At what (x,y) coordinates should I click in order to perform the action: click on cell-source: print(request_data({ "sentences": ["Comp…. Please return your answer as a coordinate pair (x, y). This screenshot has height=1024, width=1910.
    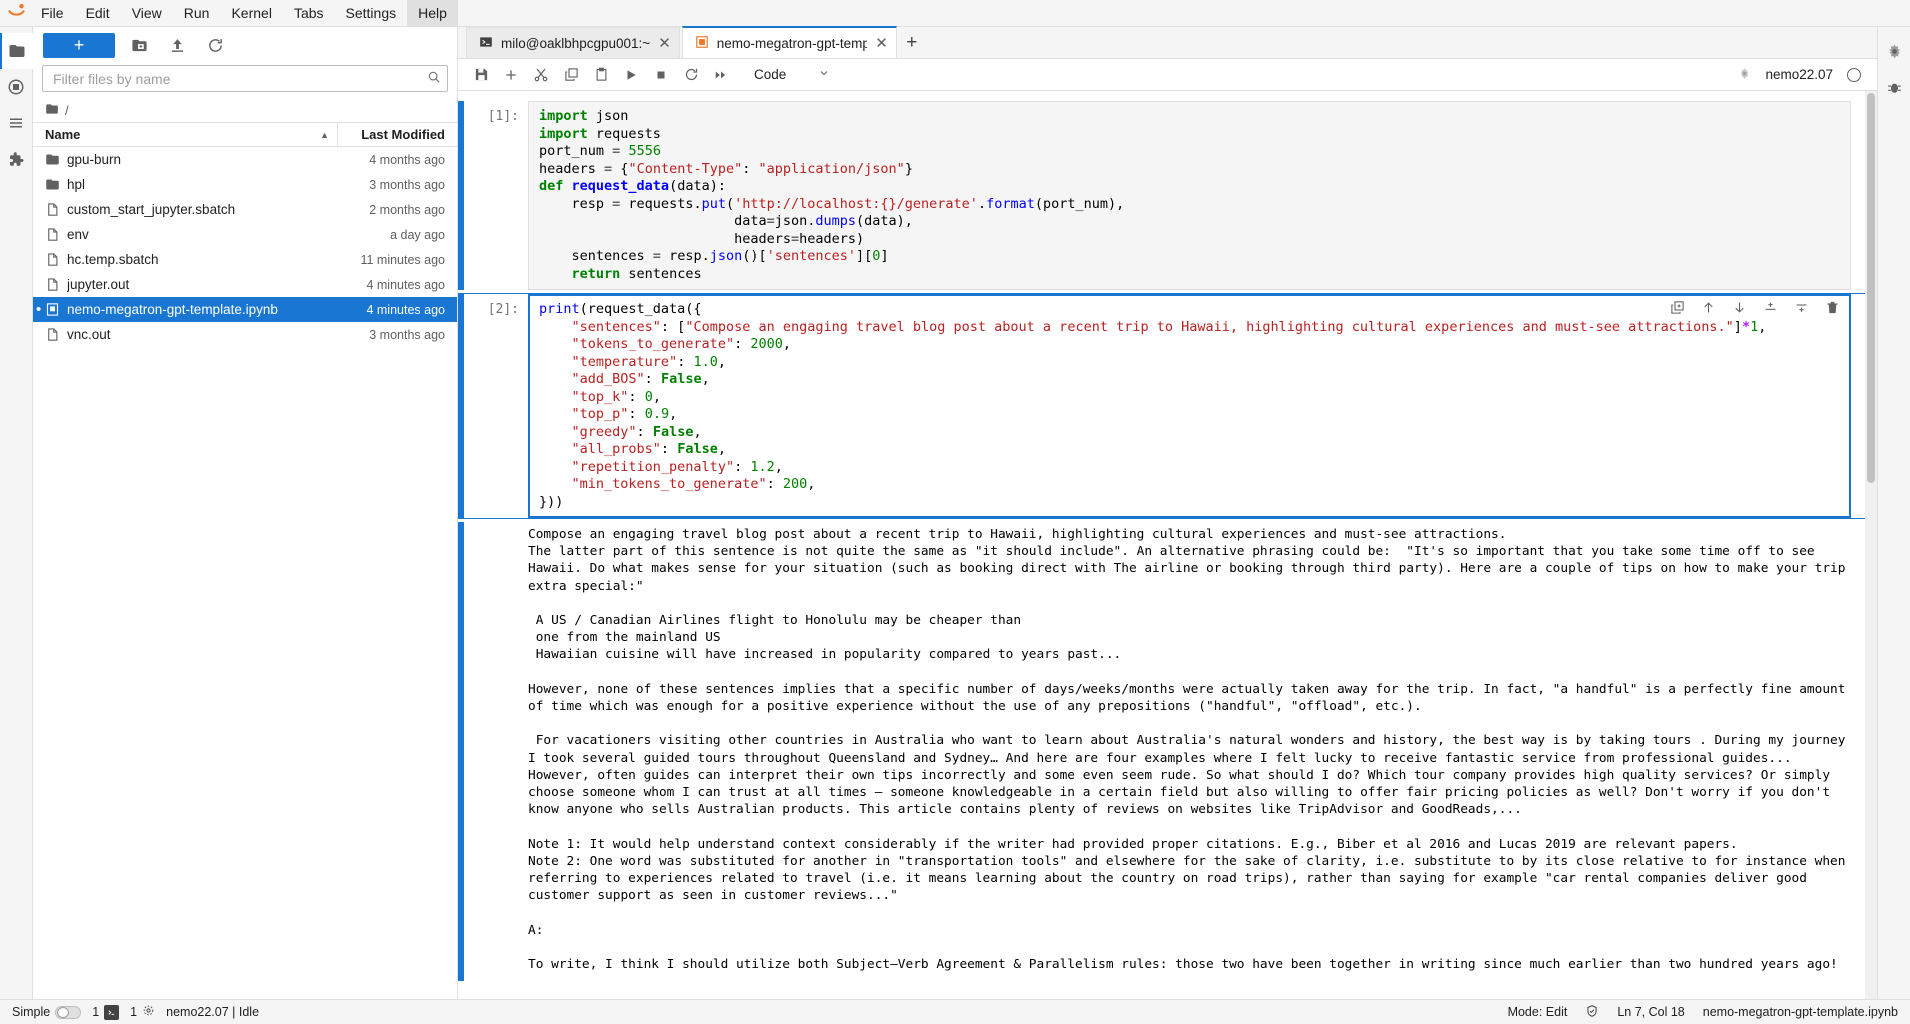
    Looking at the image, I should click on (1189, 406).